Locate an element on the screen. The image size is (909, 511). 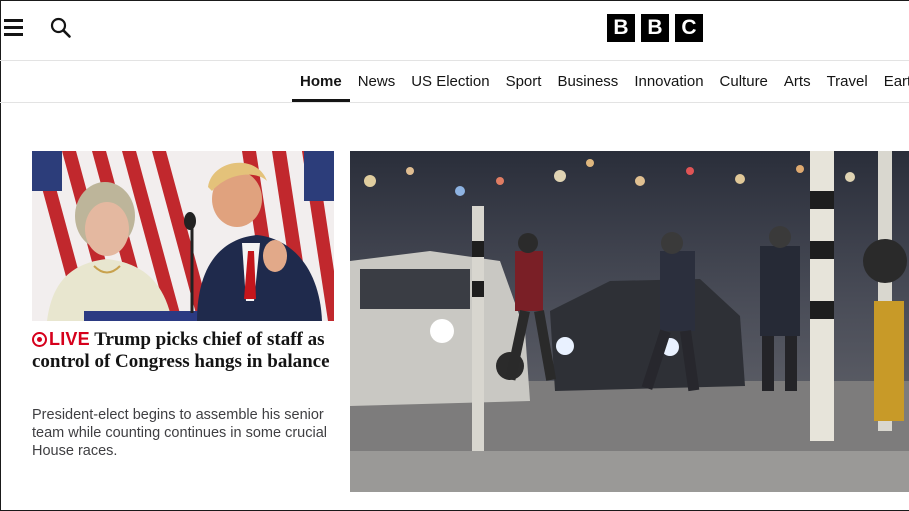
bbc-logo: B B C is located at coordinates (655, 28).